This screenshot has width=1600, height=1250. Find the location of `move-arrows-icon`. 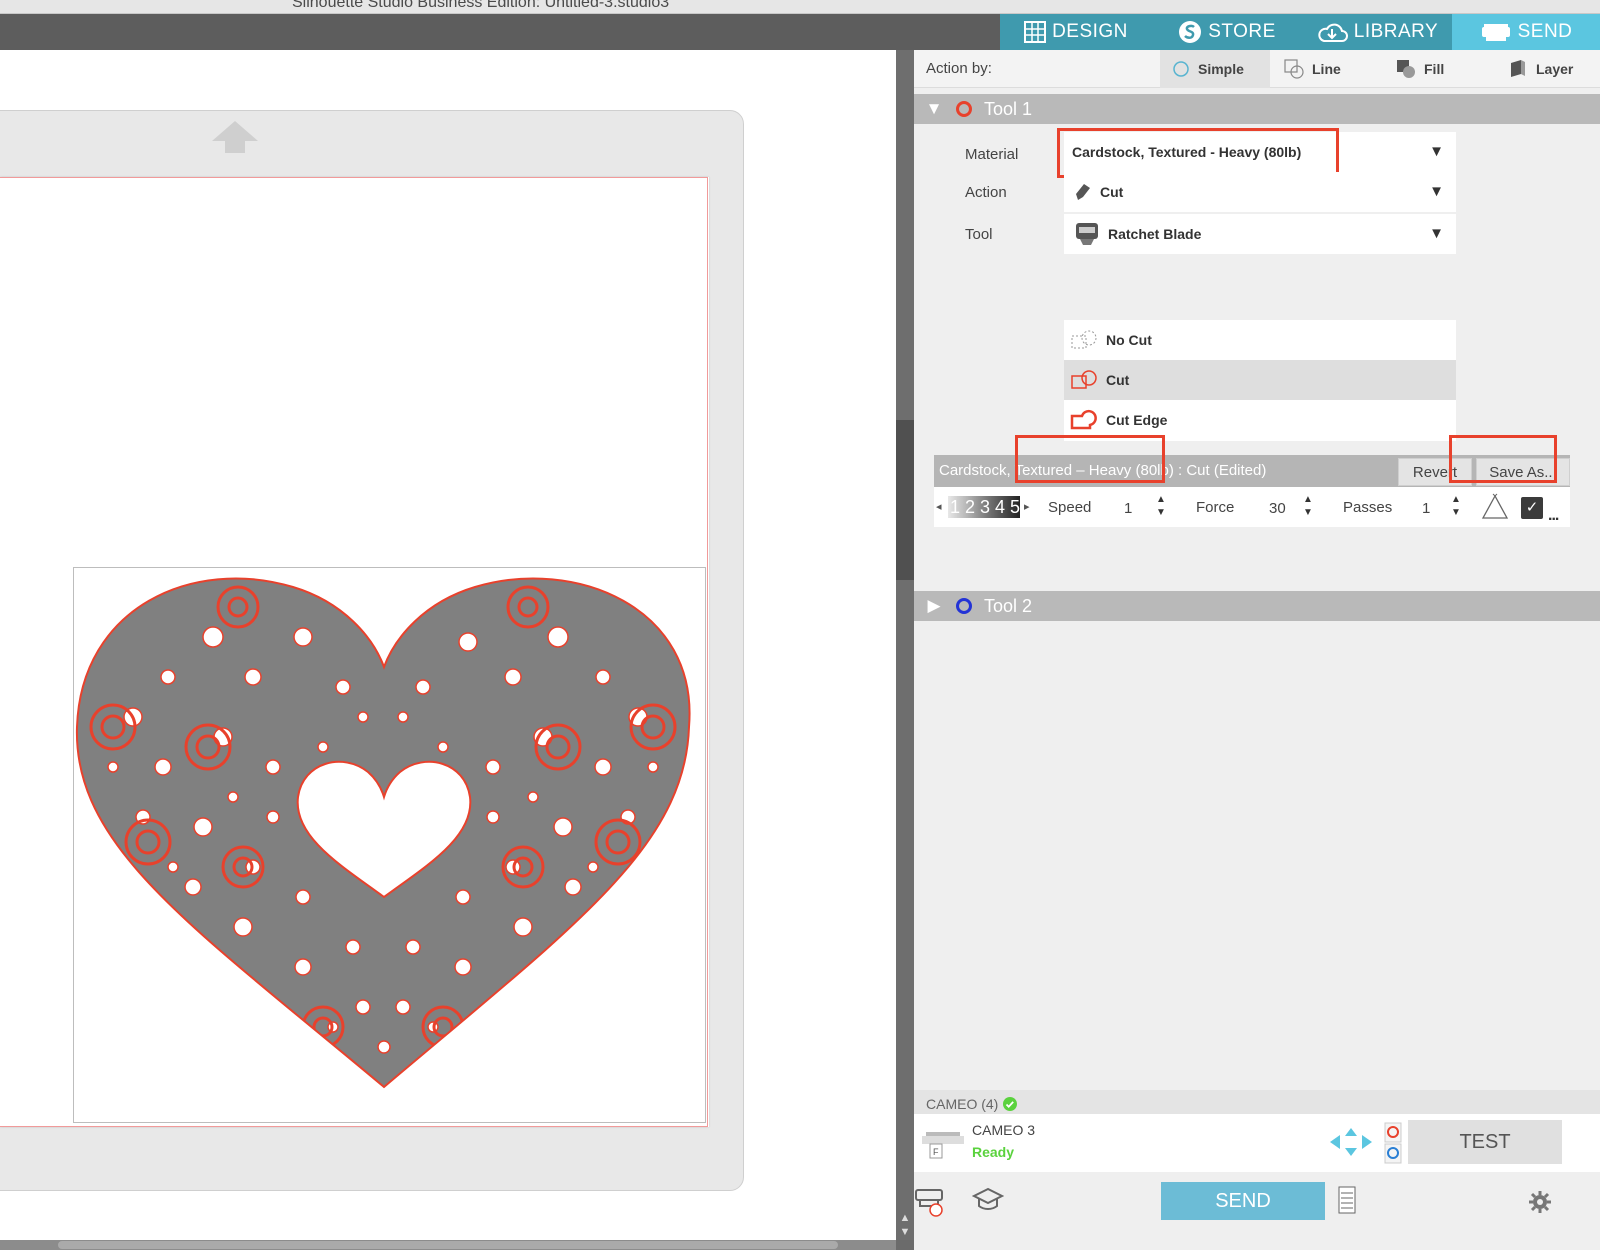

move-arrows-icon is located at coordinates (1351, 1142).